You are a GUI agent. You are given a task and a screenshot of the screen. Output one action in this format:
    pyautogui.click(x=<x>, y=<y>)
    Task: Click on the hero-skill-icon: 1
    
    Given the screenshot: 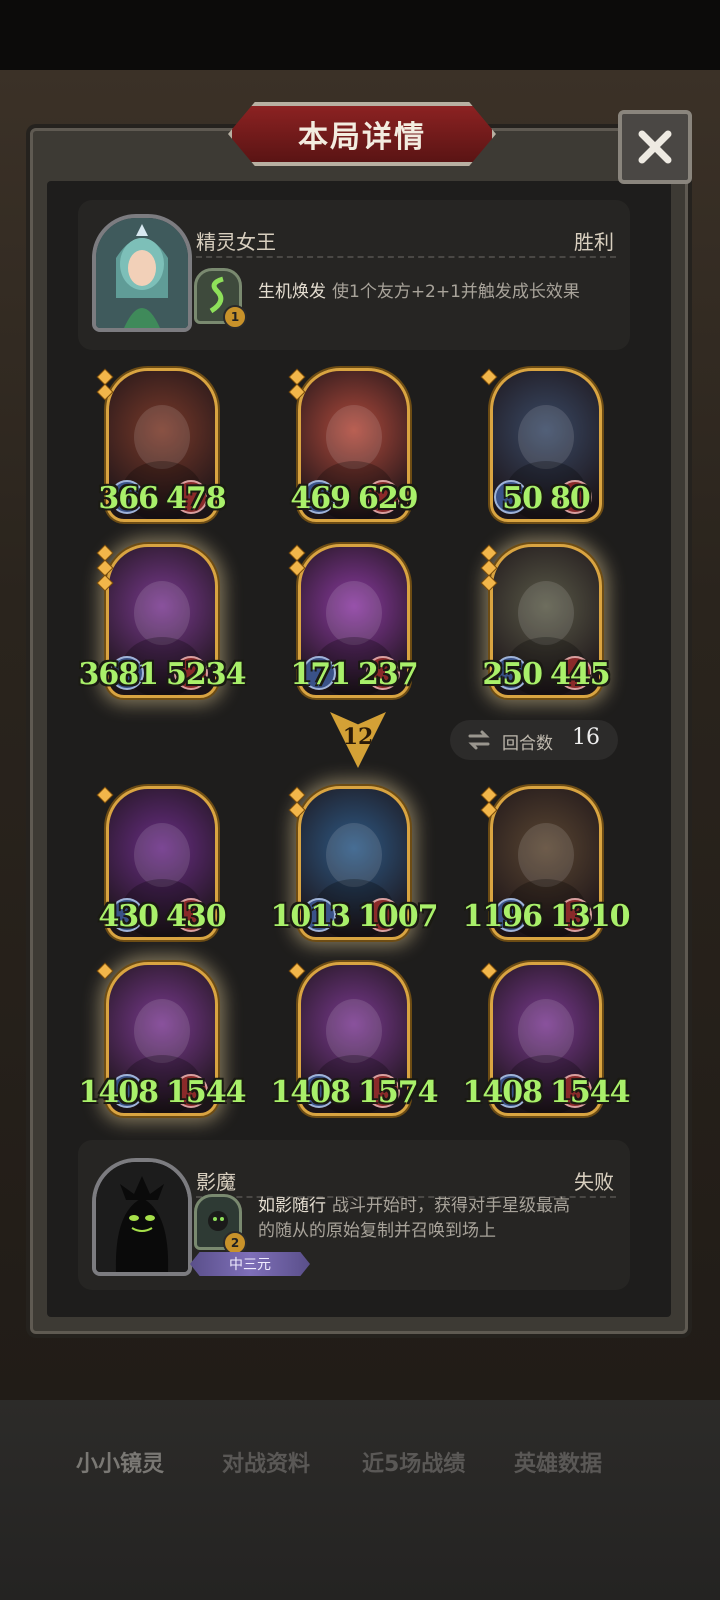 What is the action you would take?
    pyautogui.click(x=220, y=298)
    